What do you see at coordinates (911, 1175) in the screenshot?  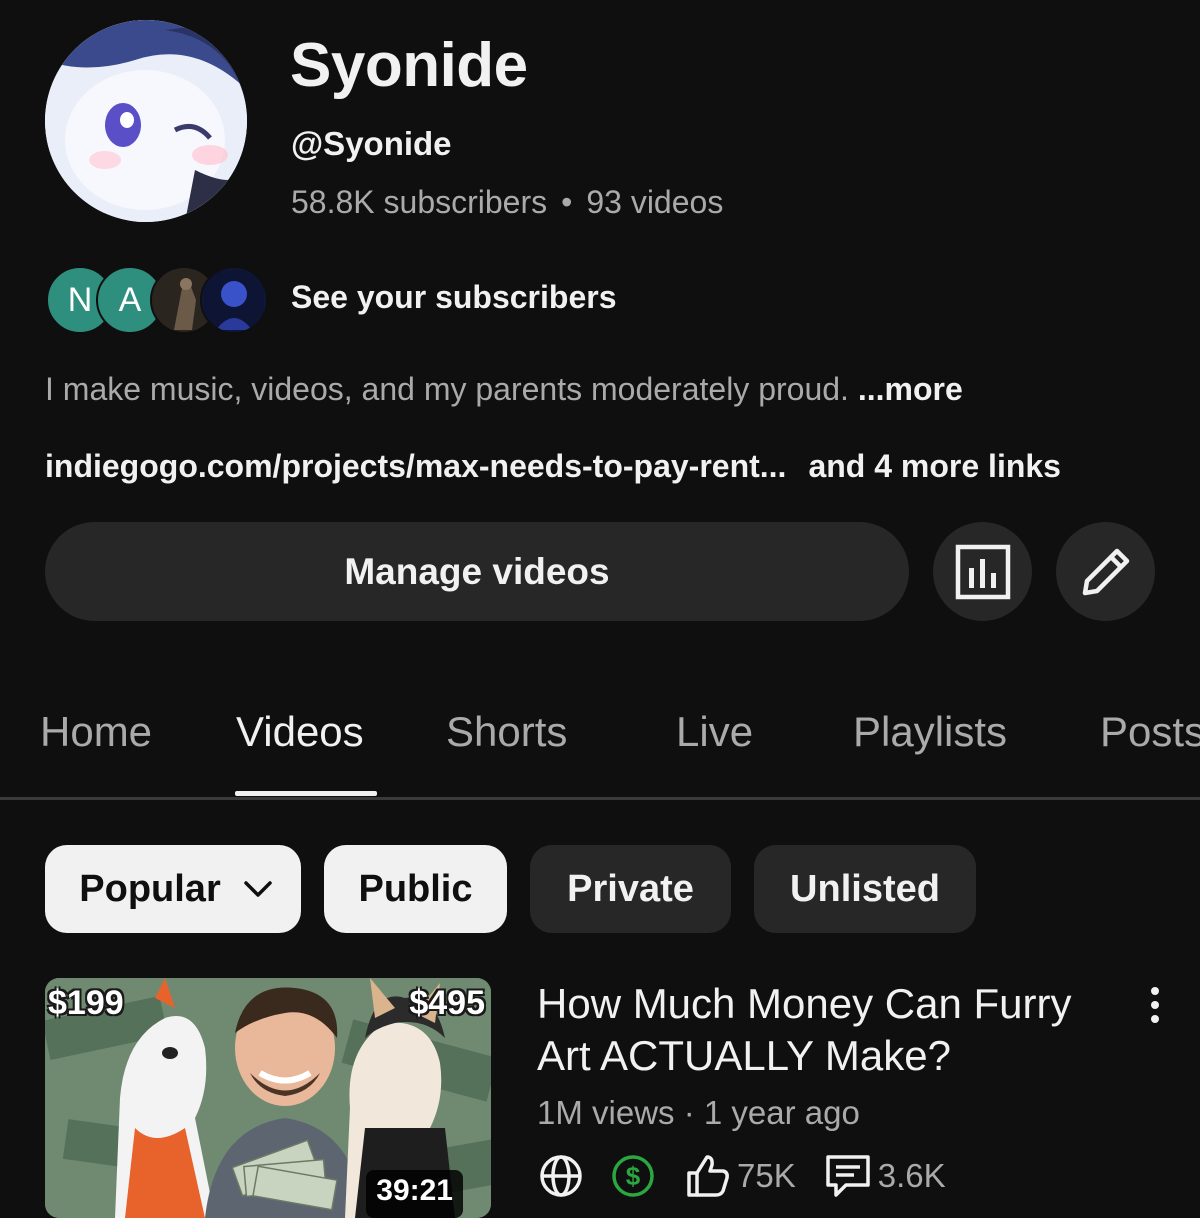 I see `comment-count: 3.6K` at bounding box center [911, 1175].